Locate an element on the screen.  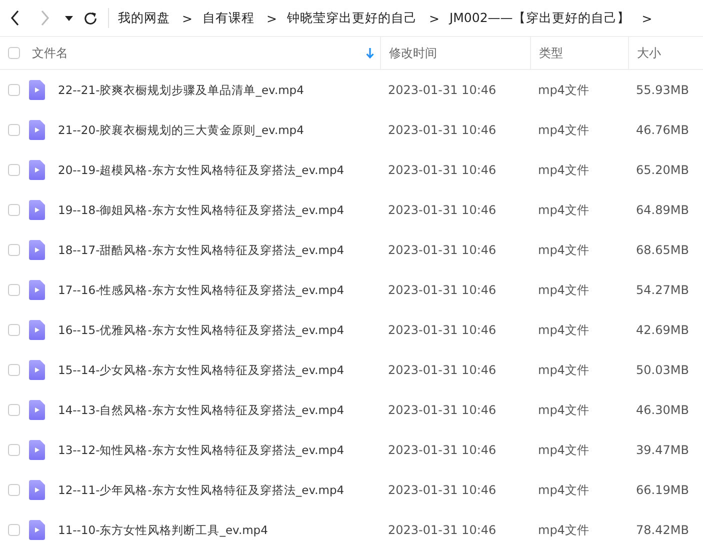
file-size: 68.65MB is located at coordinates (662, 250).